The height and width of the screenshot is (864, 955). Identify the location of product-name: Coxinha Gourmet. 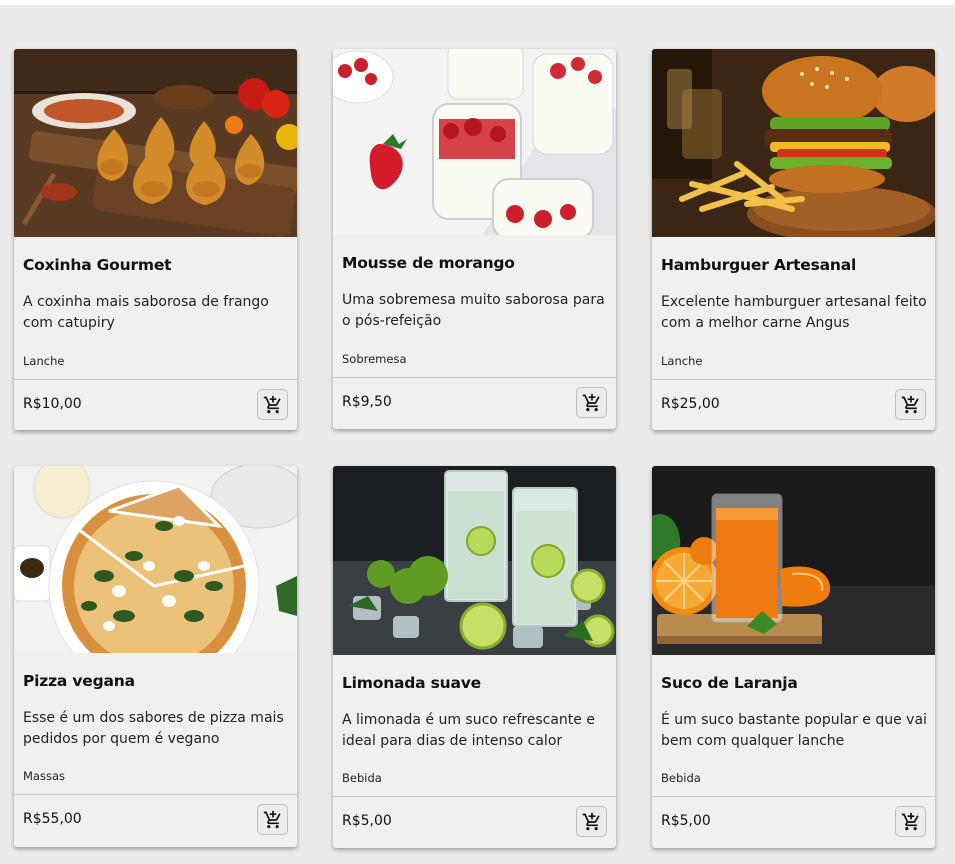
(97, 265).